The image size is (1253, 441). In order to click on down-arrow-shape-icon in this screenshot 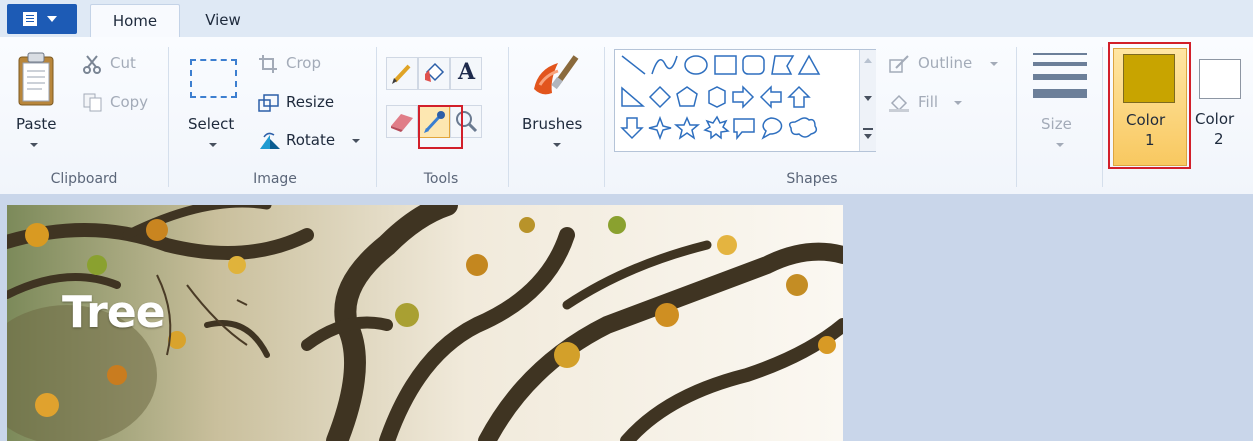, I will do `click(632, 128)`.